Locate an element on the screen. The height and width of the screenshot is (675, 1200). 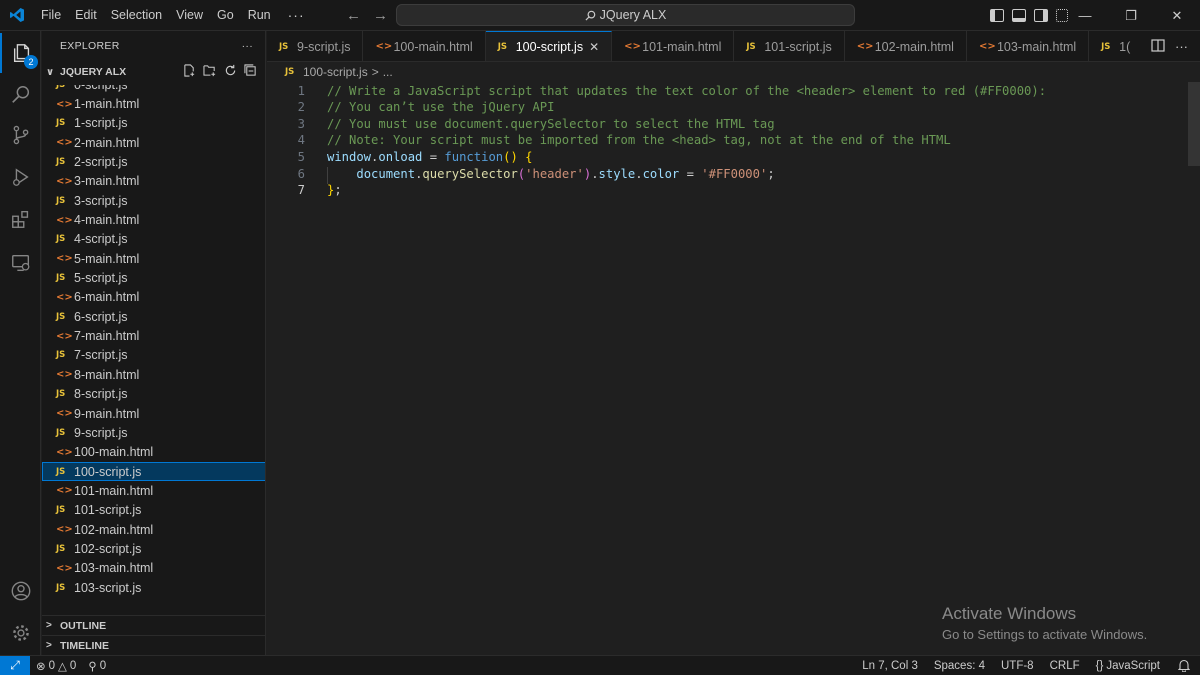
file-item: JS 101-script.js is located at coordinates (153, 510).